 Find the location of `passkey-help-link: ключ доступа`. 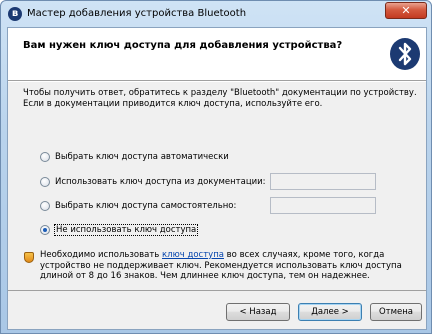

passkey-help-link: ключ доступа is located at coordinates (193, 255).